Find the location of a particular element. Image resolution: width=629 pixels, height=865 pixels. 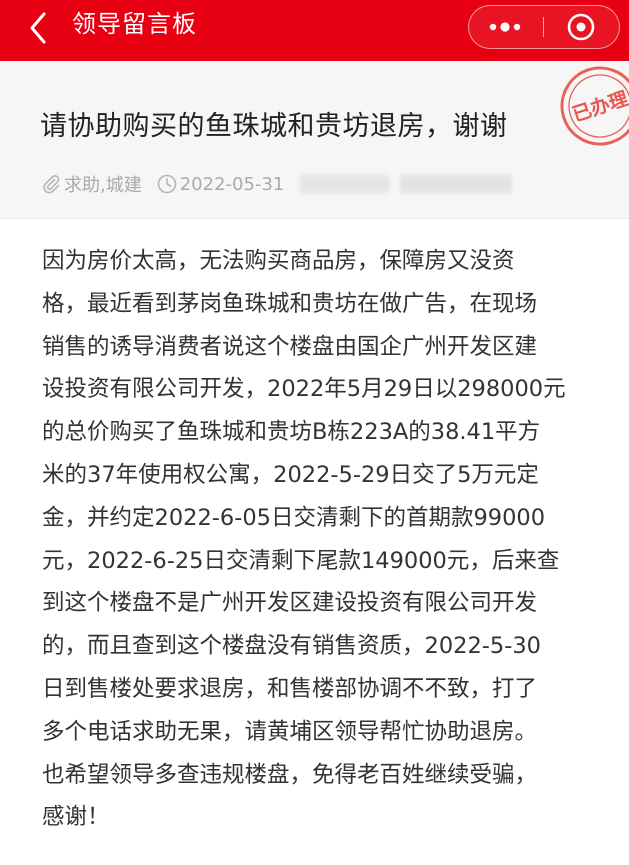

post-meta: 求助,城建 2022-05-31 is located at coordinates (162, 184).